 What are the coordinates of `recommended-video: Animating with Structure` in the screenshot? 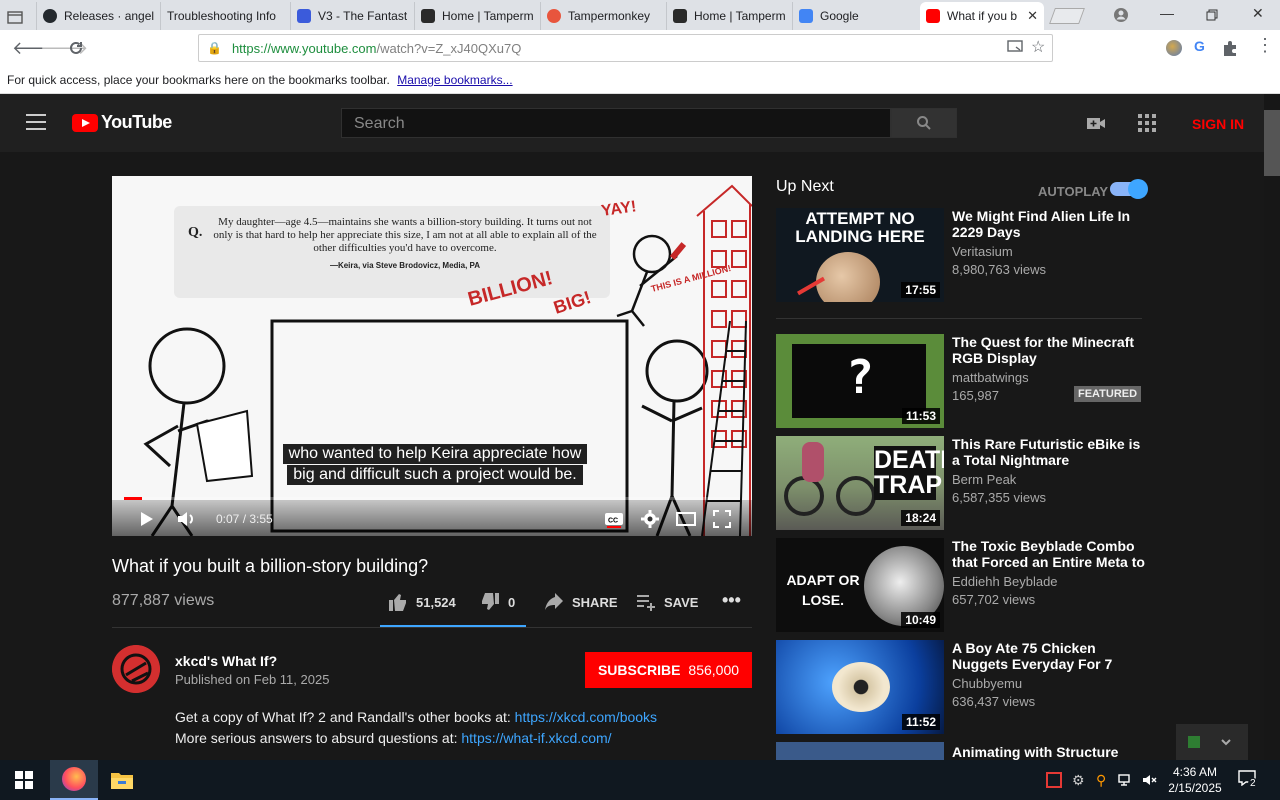 It's located at (961, 751).